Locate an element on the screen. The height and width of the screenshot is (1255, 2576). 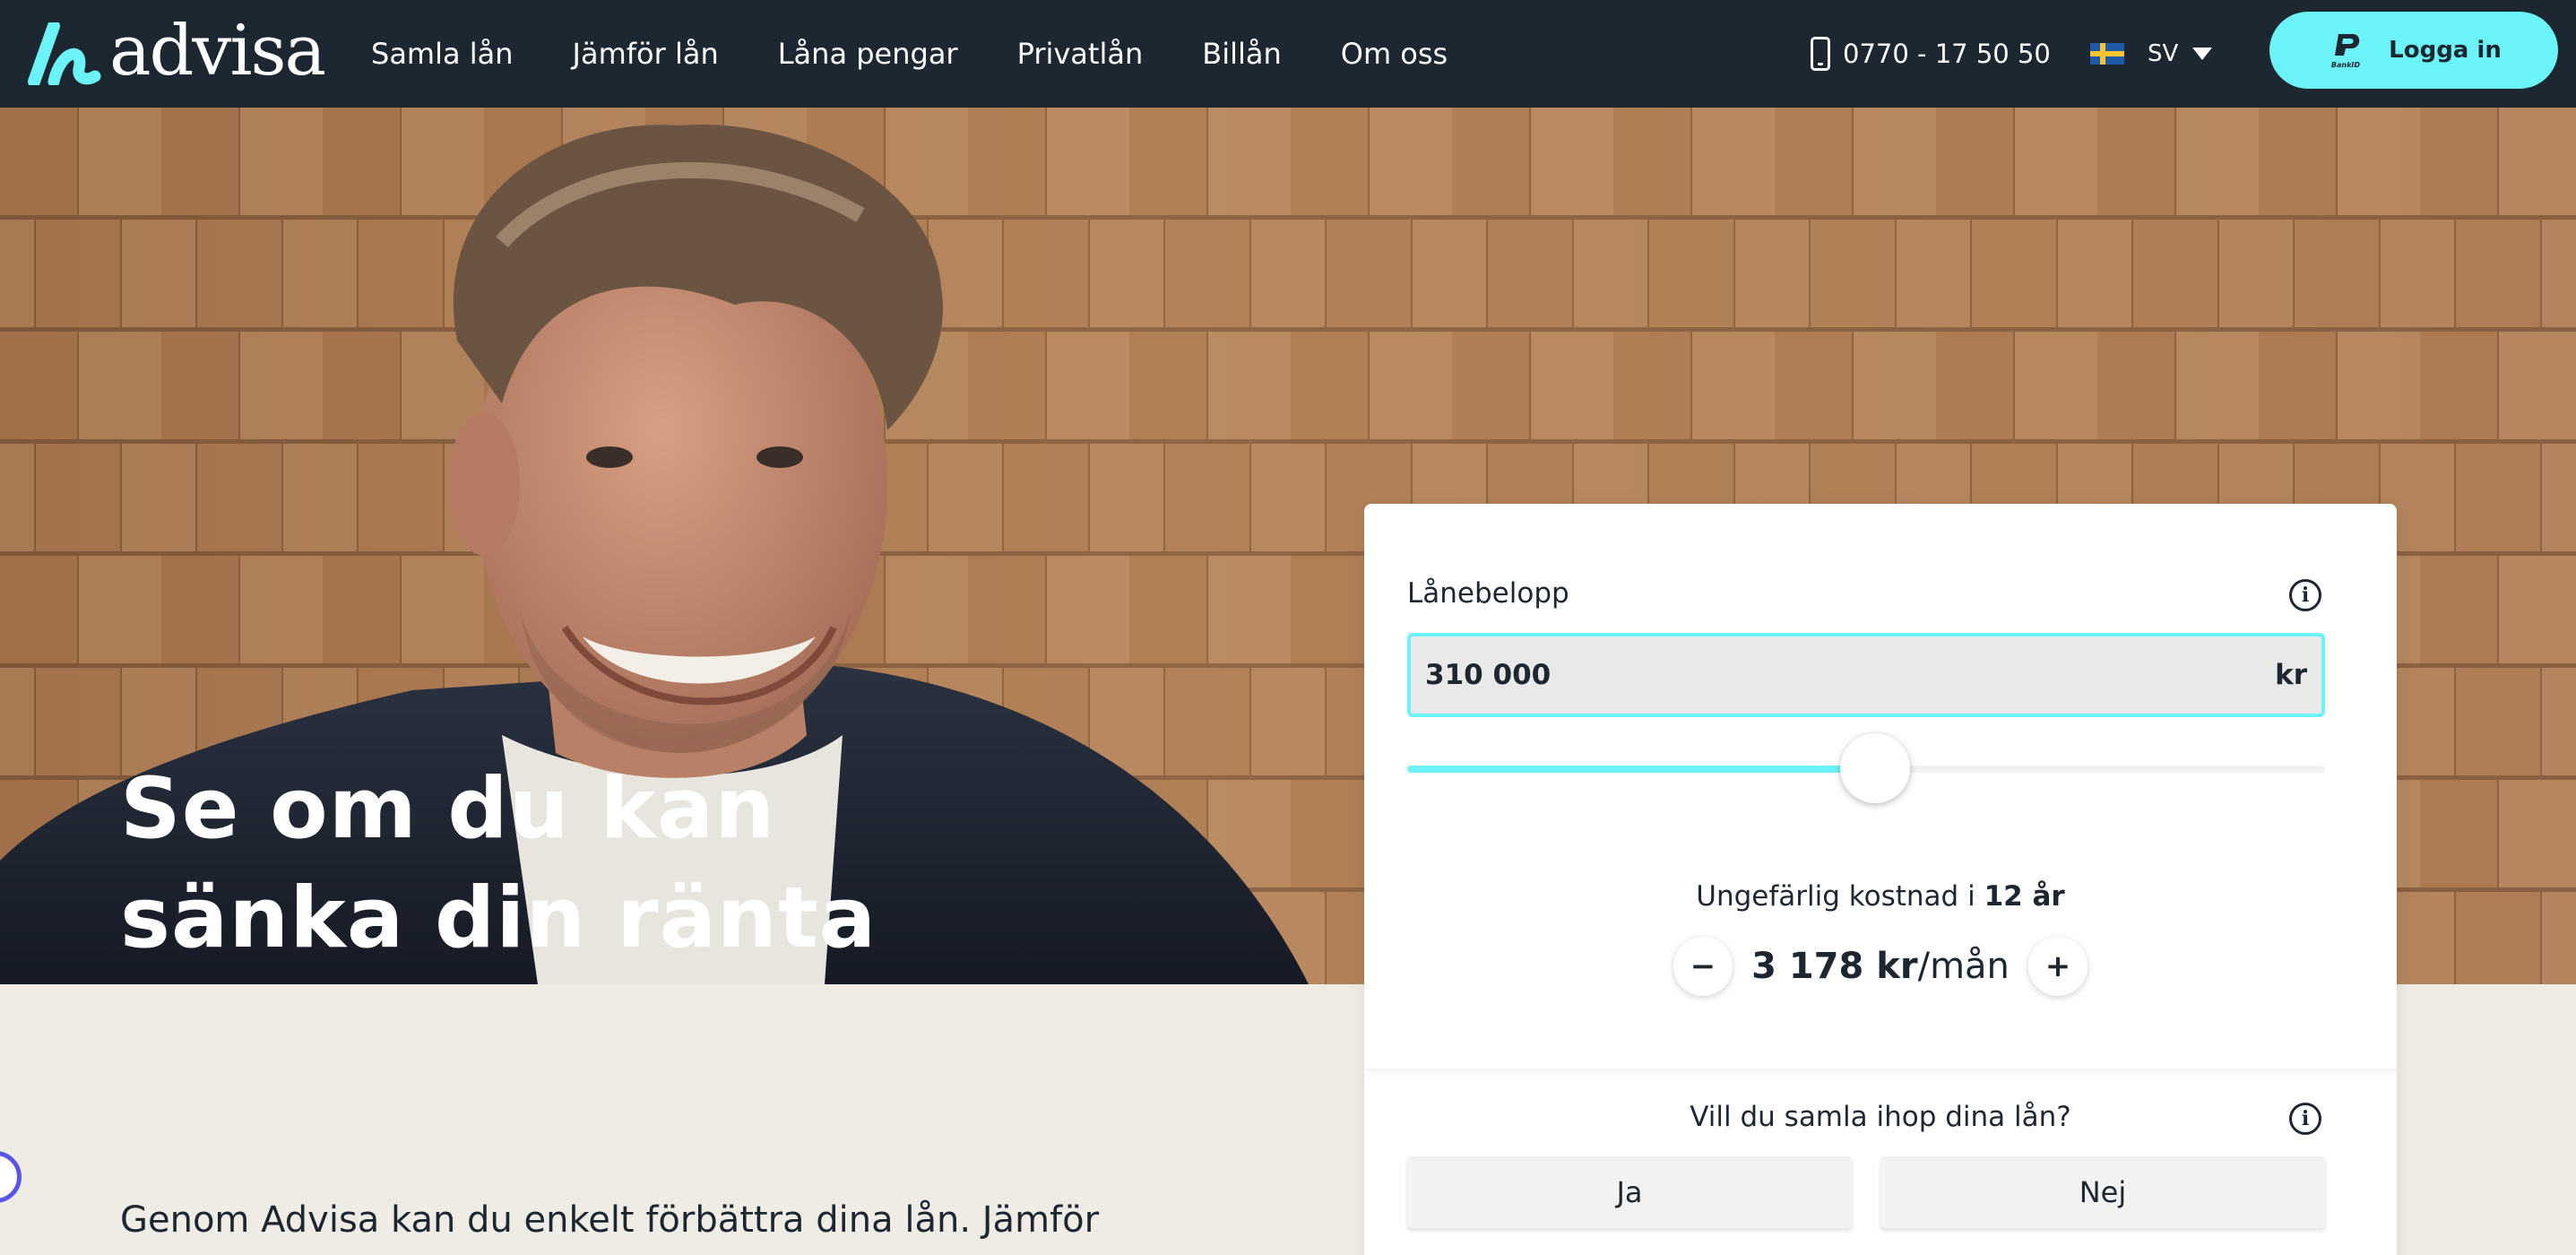
approx-cost-label: Ungefärlig kostnad i 12 år is located at coordinates (1880, 896).